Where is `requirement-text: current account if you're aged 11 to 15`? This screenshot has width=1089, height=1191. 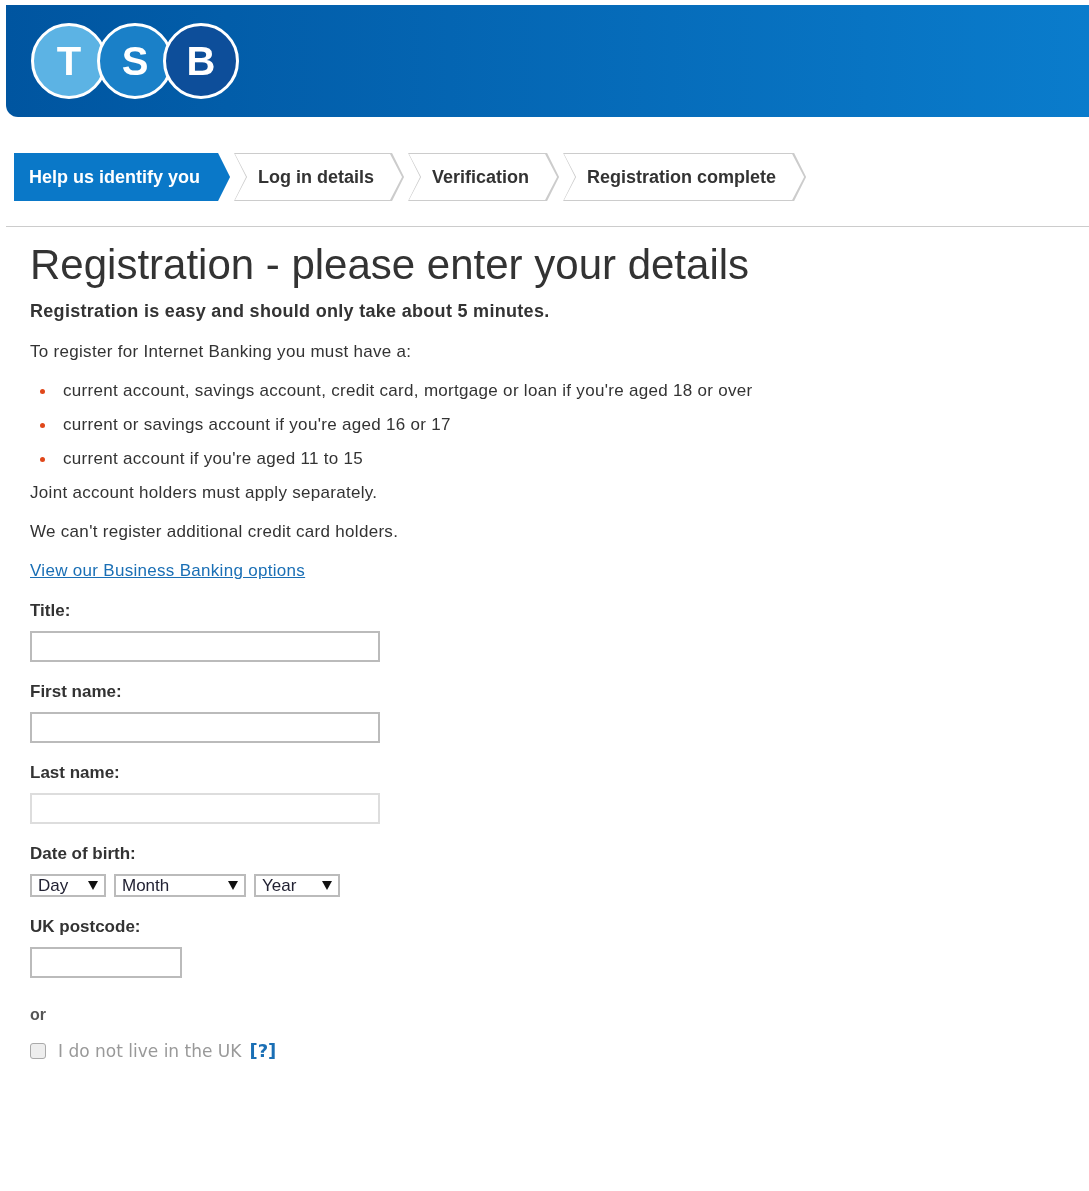 requirement-text: current account if you're aged 11 to 15 is located at coordinates (213, 459).